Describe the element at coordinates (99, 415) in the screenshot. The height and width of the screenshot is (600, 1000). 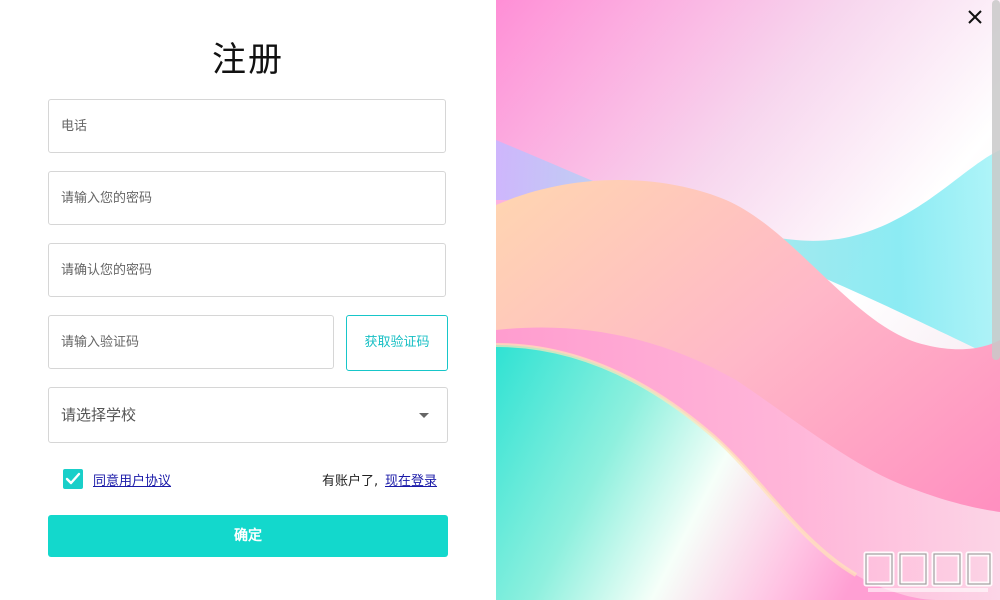
I see `school-select-value: 请选择学校` at that location.